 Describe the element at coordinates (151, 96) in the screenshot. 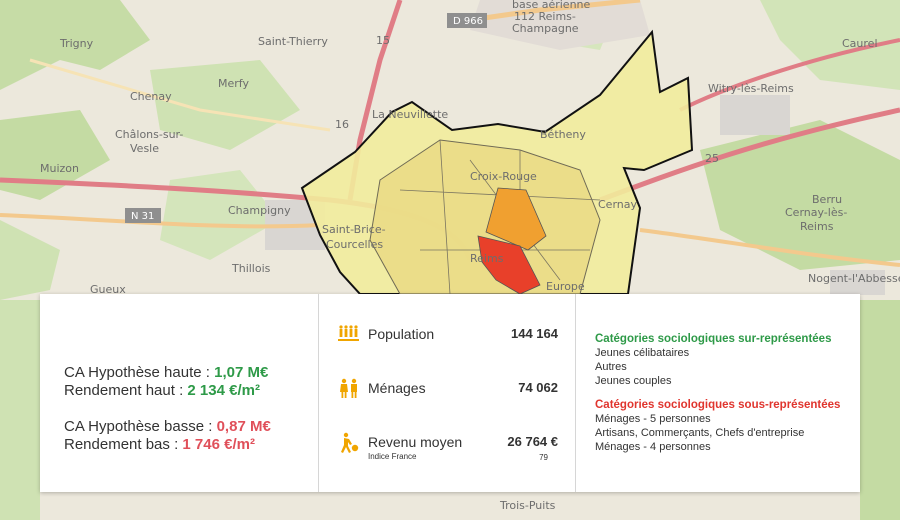

I see `place-label: Chenay` at that location.